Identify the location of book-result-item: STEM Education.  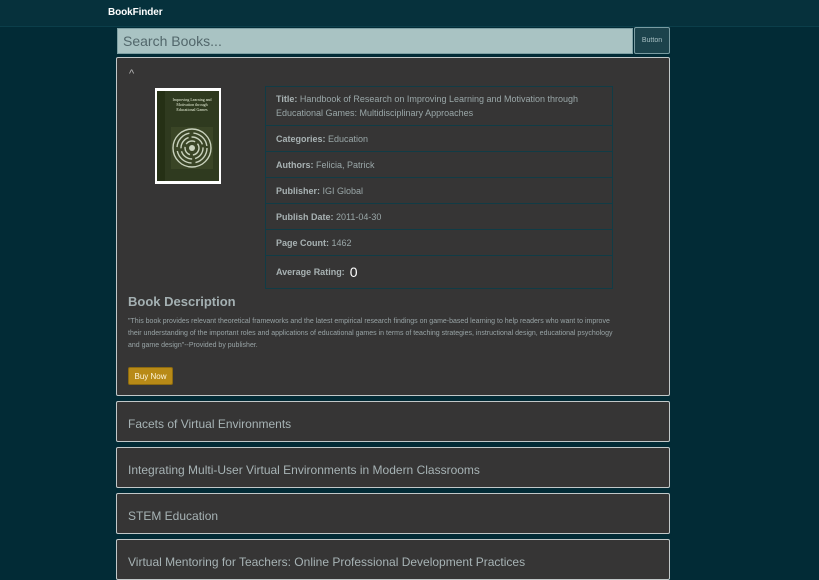
(393, 513).